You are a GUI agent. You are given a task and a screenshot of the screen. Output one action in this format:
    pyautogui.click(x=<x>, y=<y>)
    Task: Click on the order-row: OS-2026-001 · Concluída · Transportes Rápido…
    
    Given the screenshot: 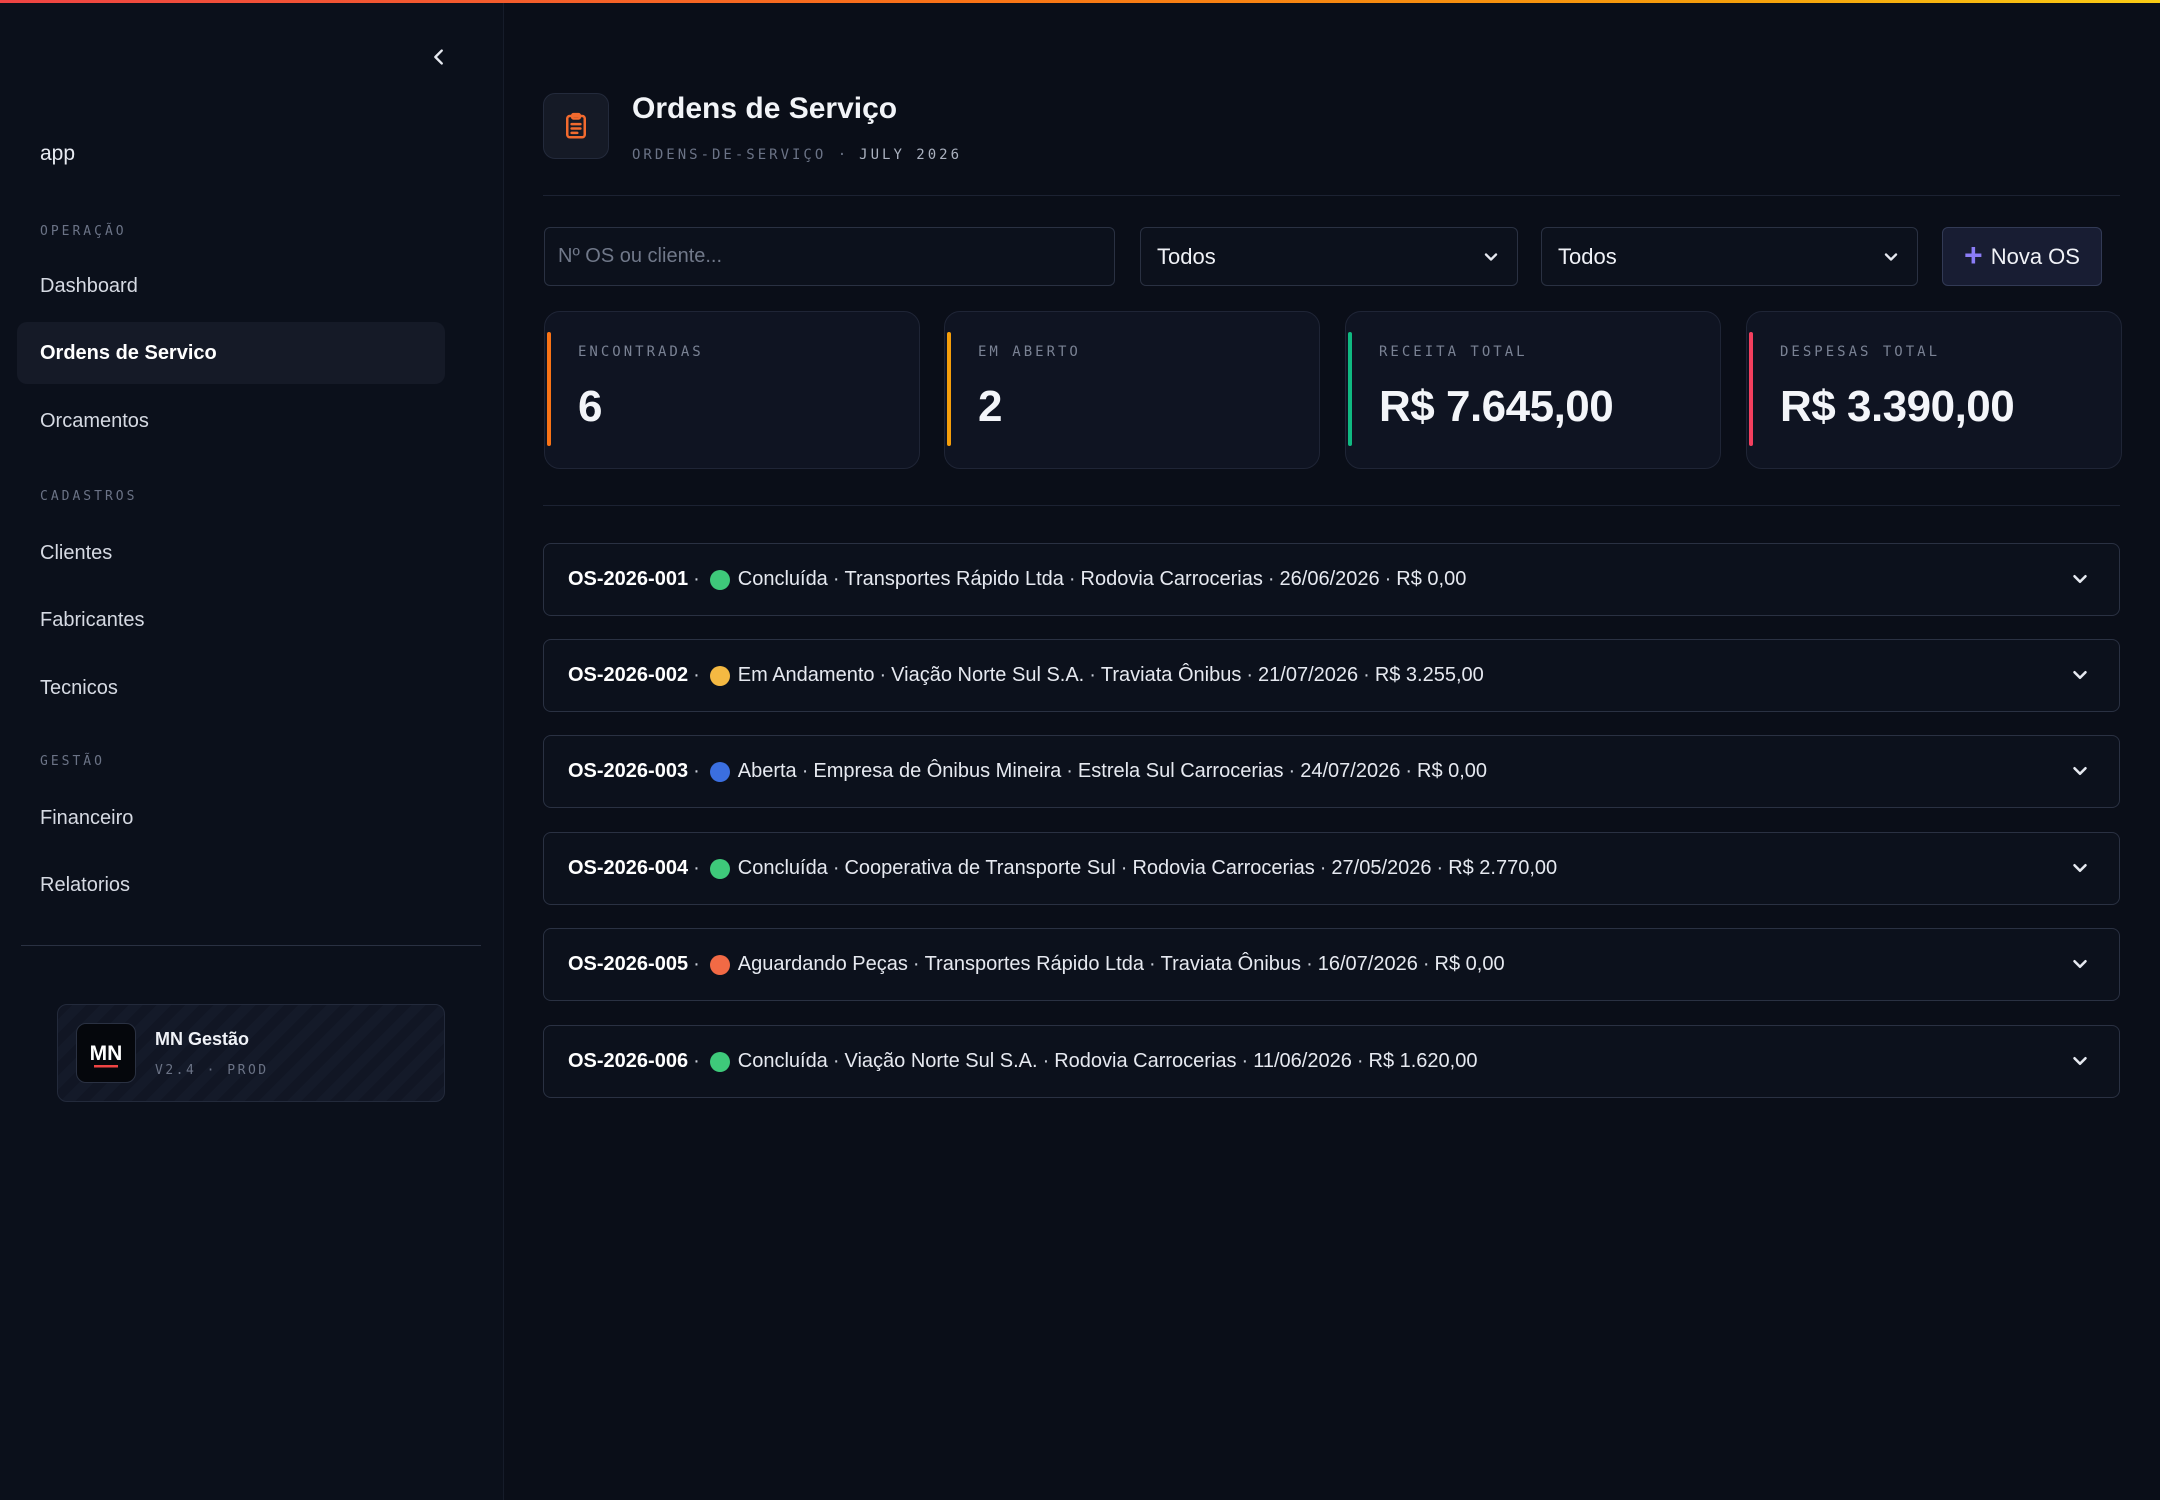 What is the action you would take?
    pyautogui.click(x=1331, y=579)
    